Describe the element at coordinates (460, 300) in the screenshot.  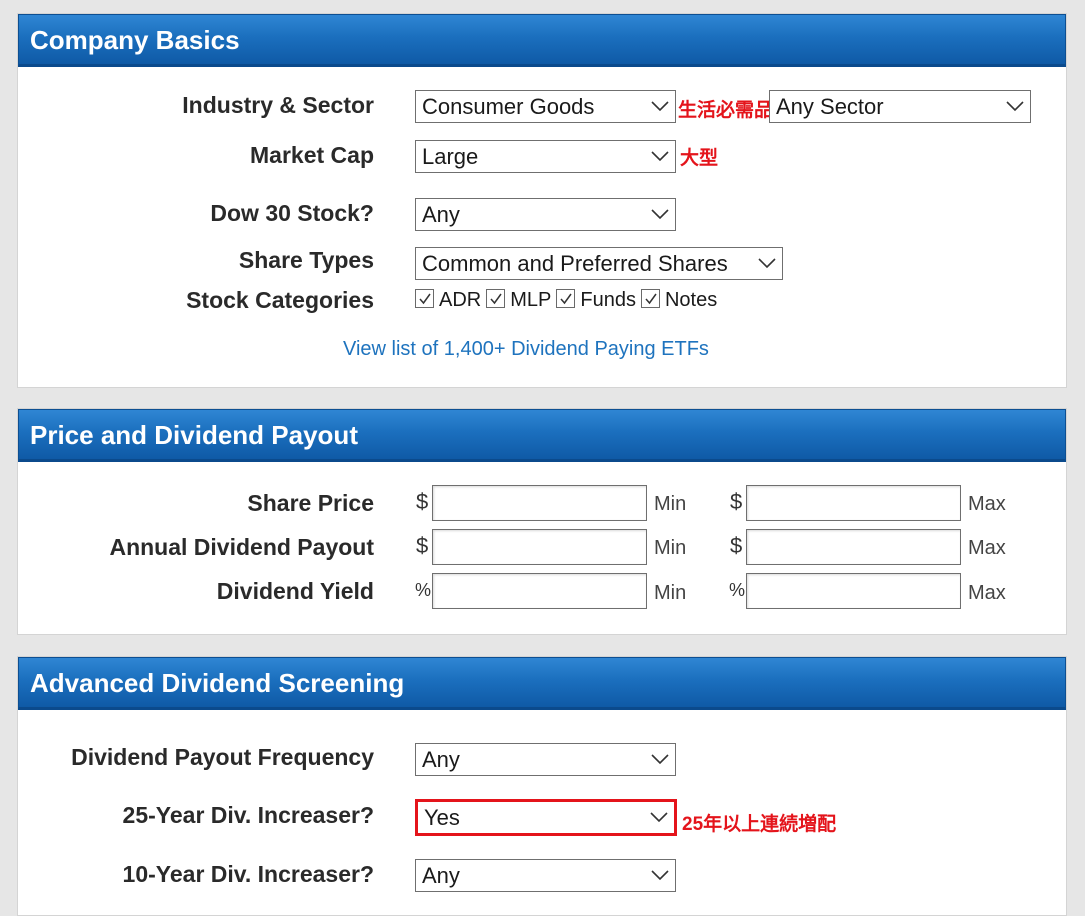
I see `adr-checkbox-label: ADR` at that location.